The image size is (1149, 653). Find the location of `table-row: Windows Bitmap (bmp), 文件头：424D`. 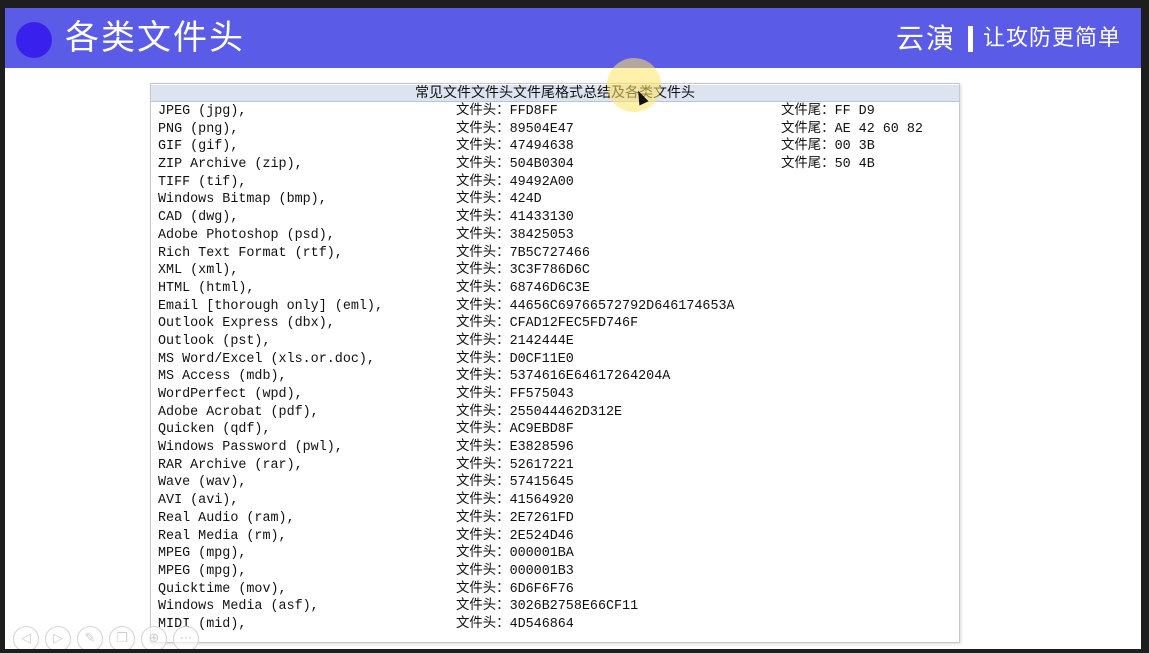

table-row: Windows Bitmap (bmp), 文件头：424D is located at coordinates (558, 200).